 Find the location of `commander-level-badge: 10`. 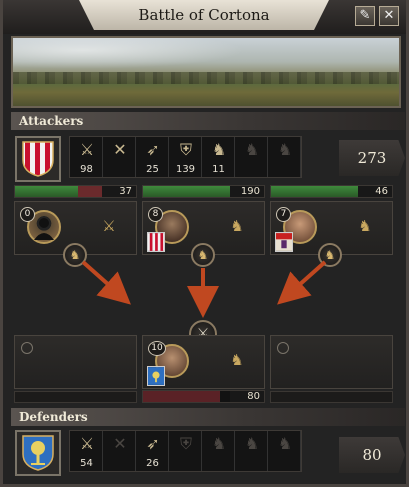

commander-level-badge: 10 is located at coordinates (157, 348).